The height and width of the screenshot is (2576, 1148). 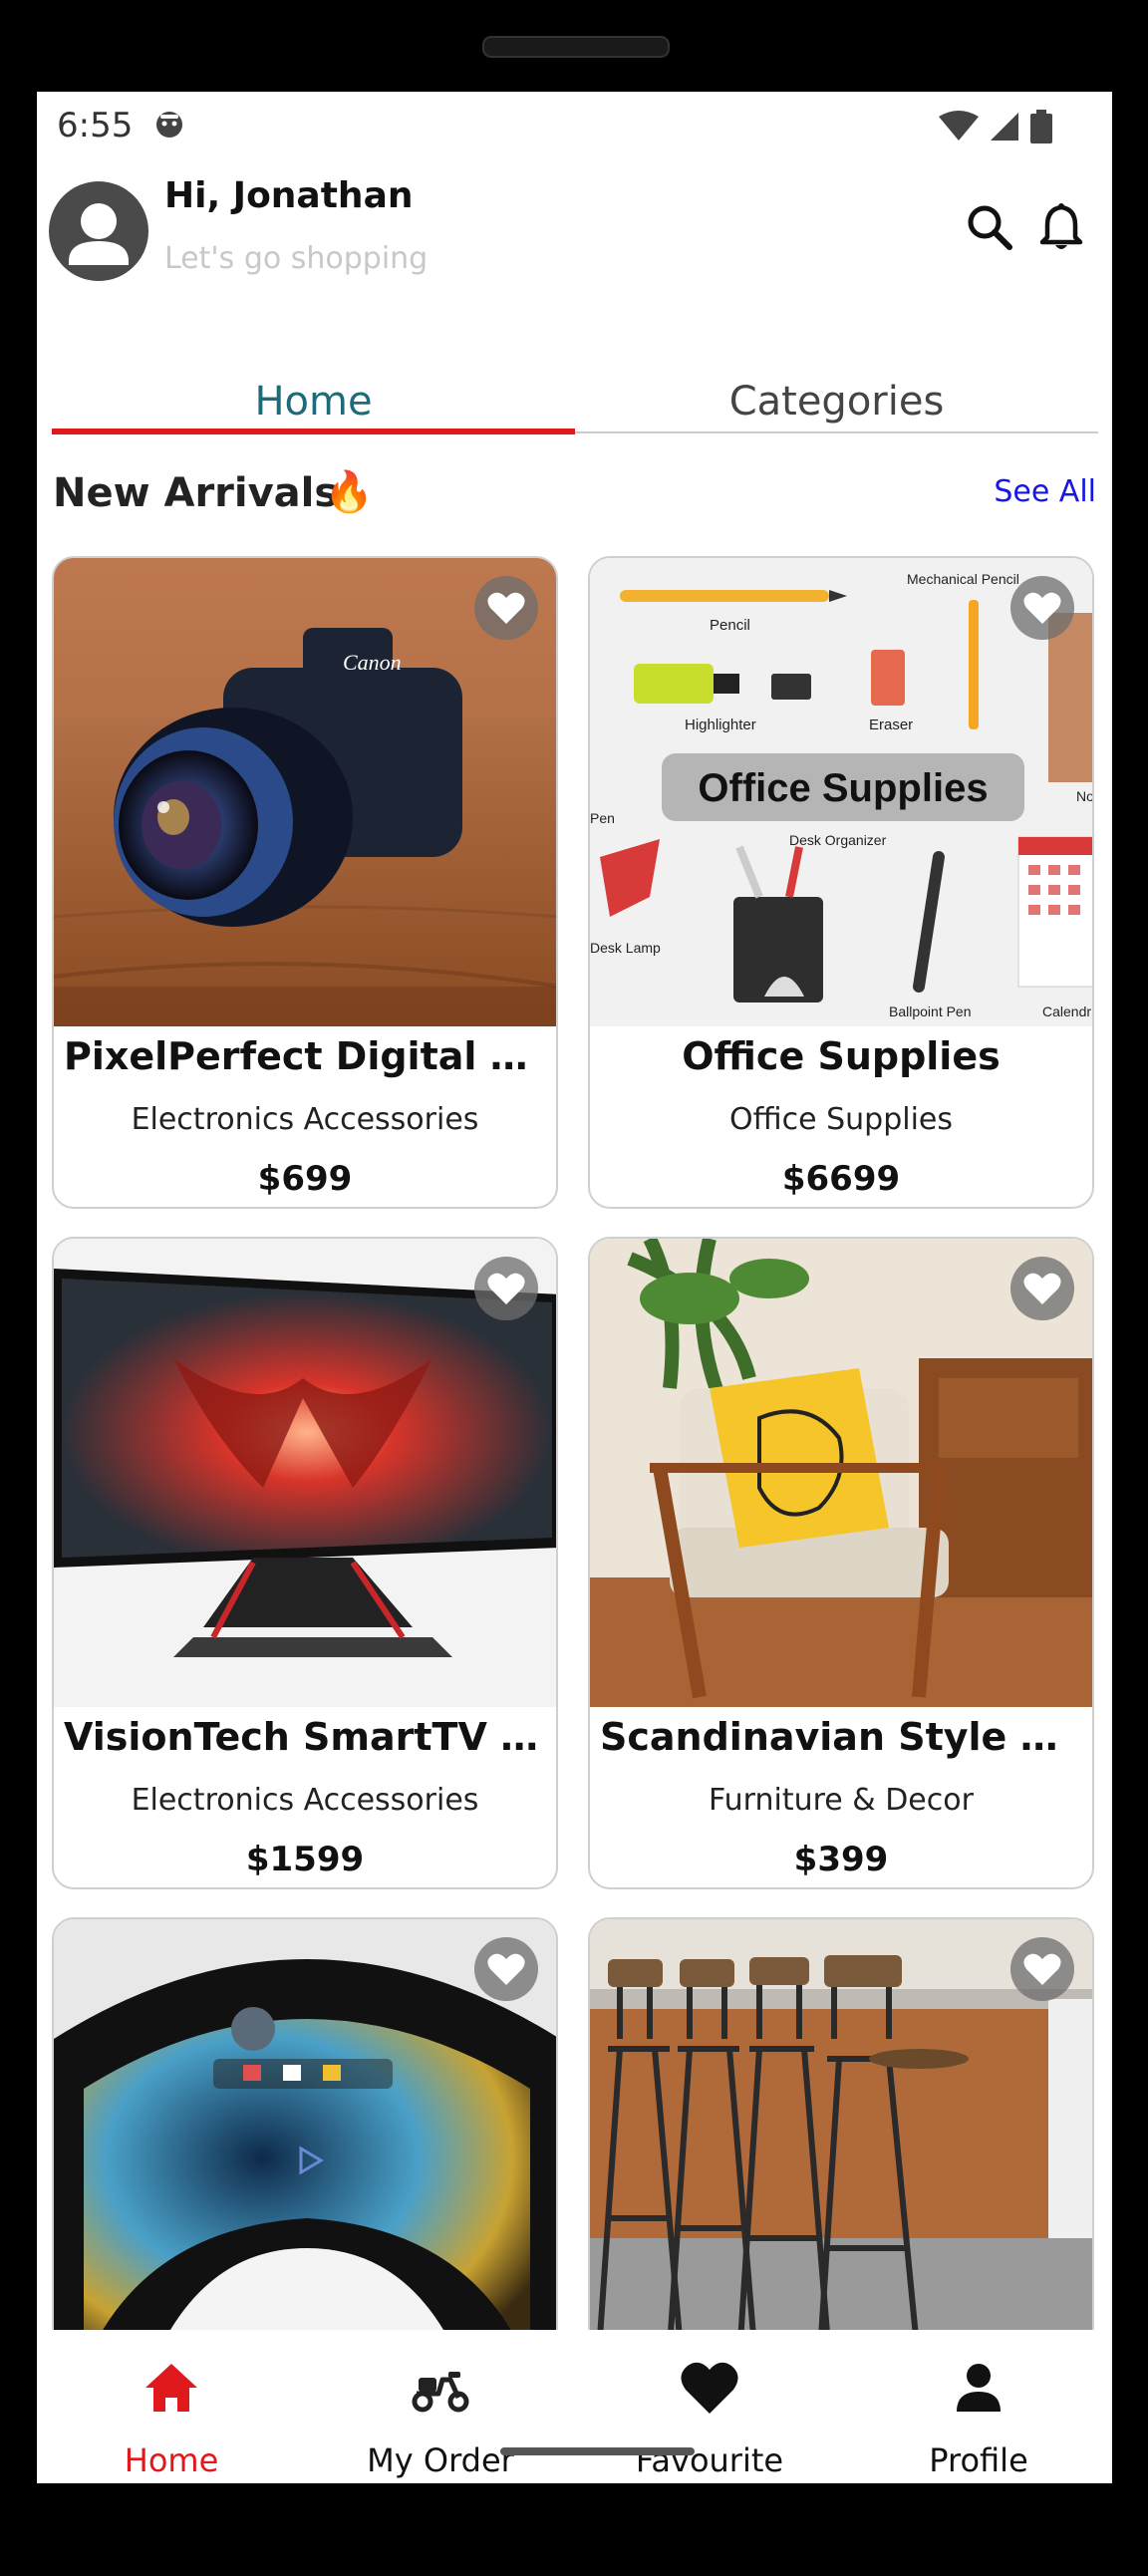 I want to click on section-title: New Arrivals, so click(x=196, y=493).